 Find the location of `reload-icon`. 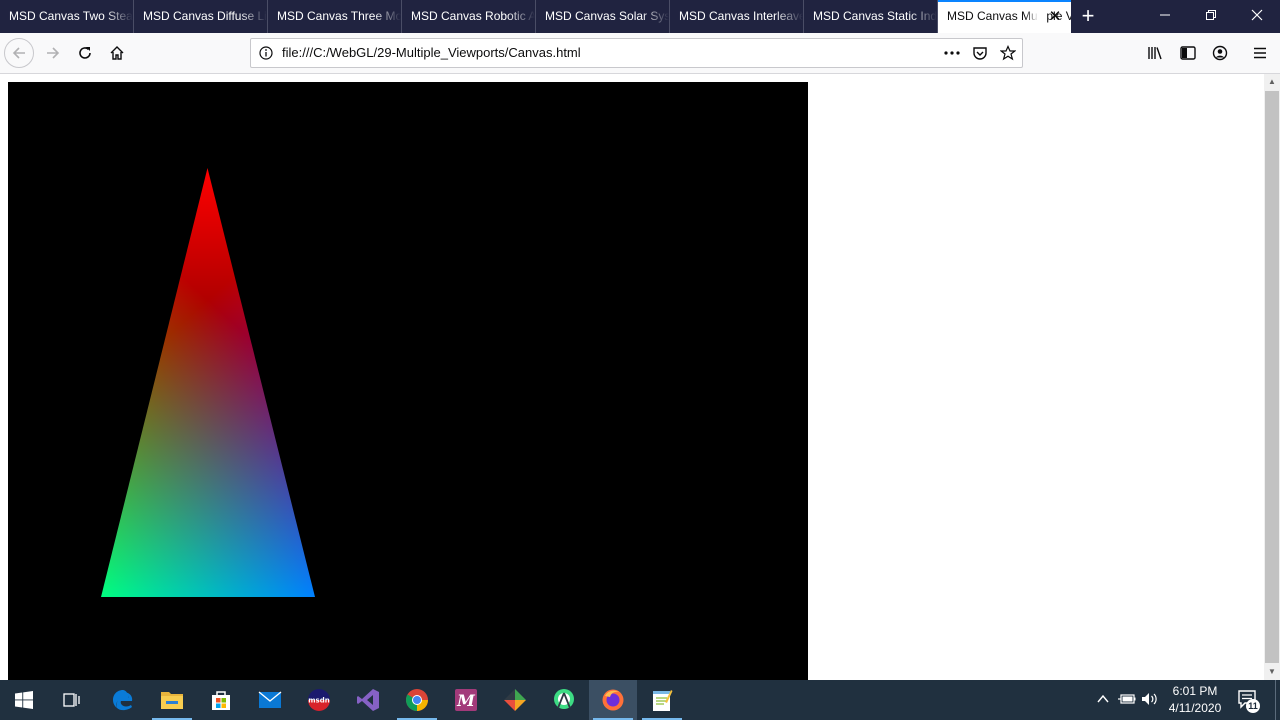

reload-icon is located at coordinates (85, 53).